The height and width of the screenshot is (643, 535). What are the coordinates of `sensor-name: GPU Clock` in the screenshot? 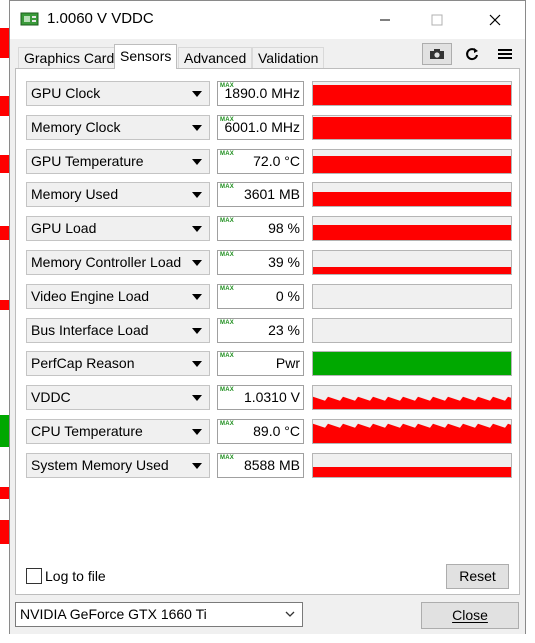 It's located at (66, 93).